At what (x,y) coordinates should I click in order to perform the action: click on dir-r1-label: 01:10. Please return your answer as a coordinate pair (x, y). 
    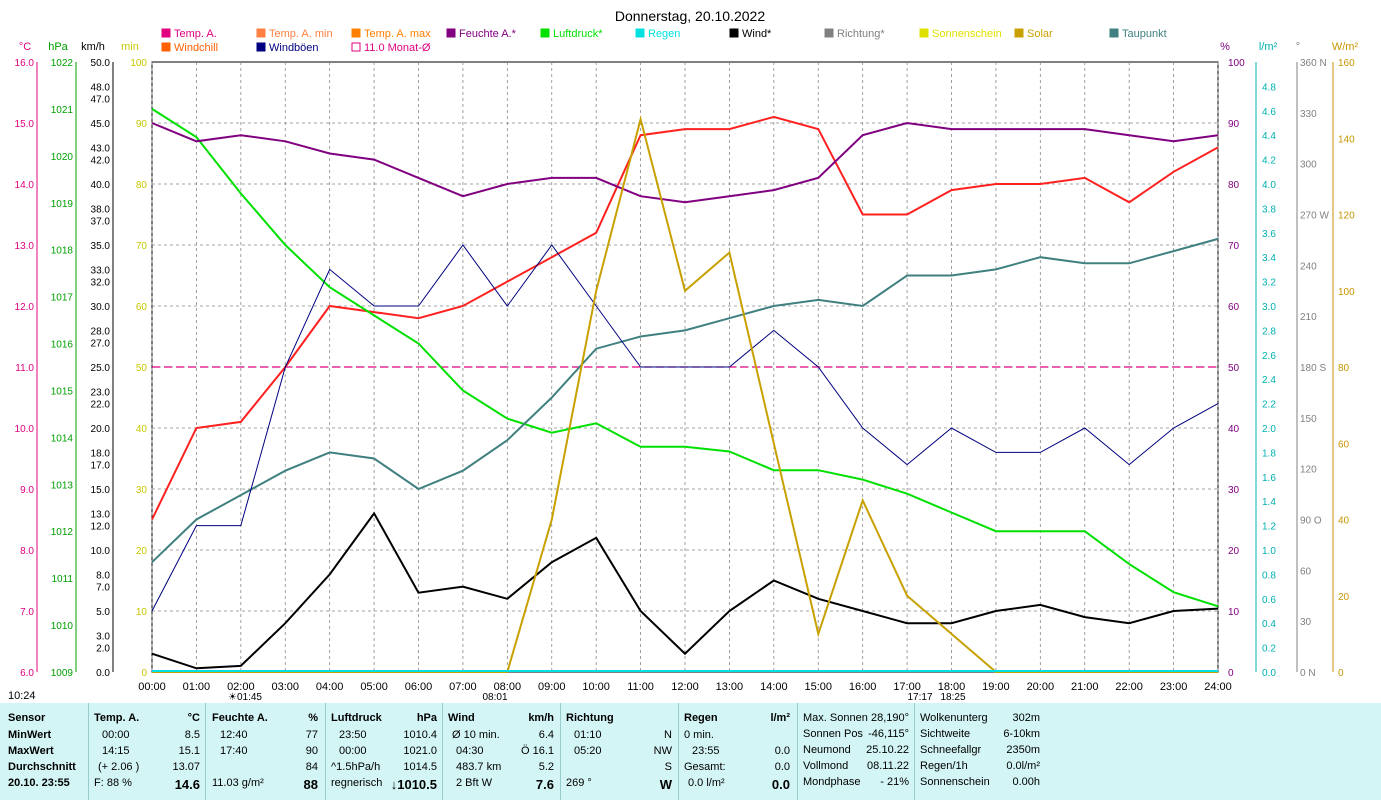
    Looking at the image, I should click on (588, 735).